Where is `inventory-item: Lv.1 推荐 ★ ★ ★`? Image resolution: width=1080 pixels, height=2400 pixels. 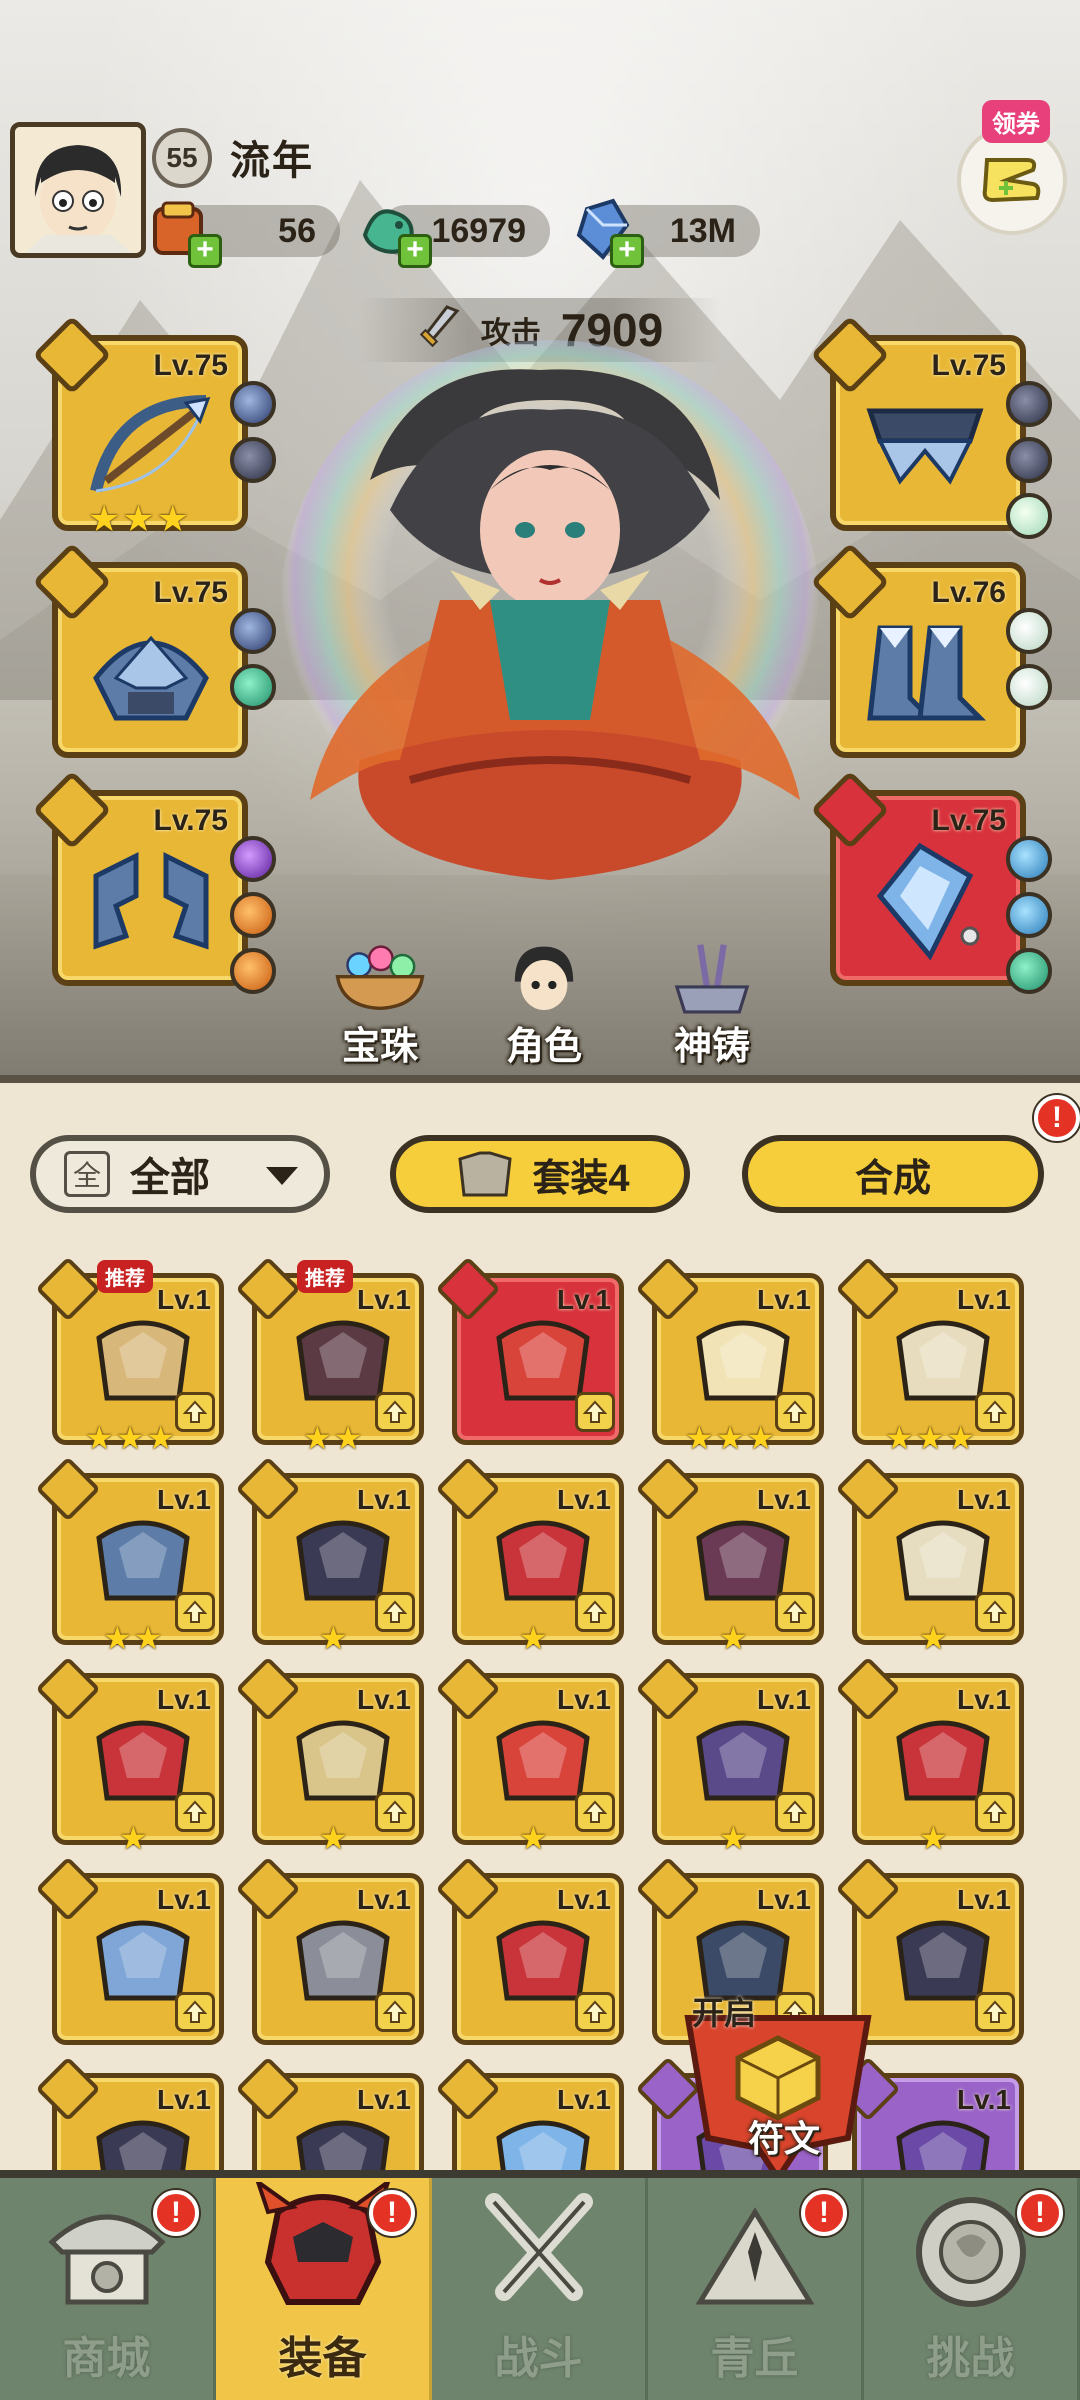 inventory-item: Lv.1 推荐 ★ ★ ★ is located at coordinates (129, 1355).